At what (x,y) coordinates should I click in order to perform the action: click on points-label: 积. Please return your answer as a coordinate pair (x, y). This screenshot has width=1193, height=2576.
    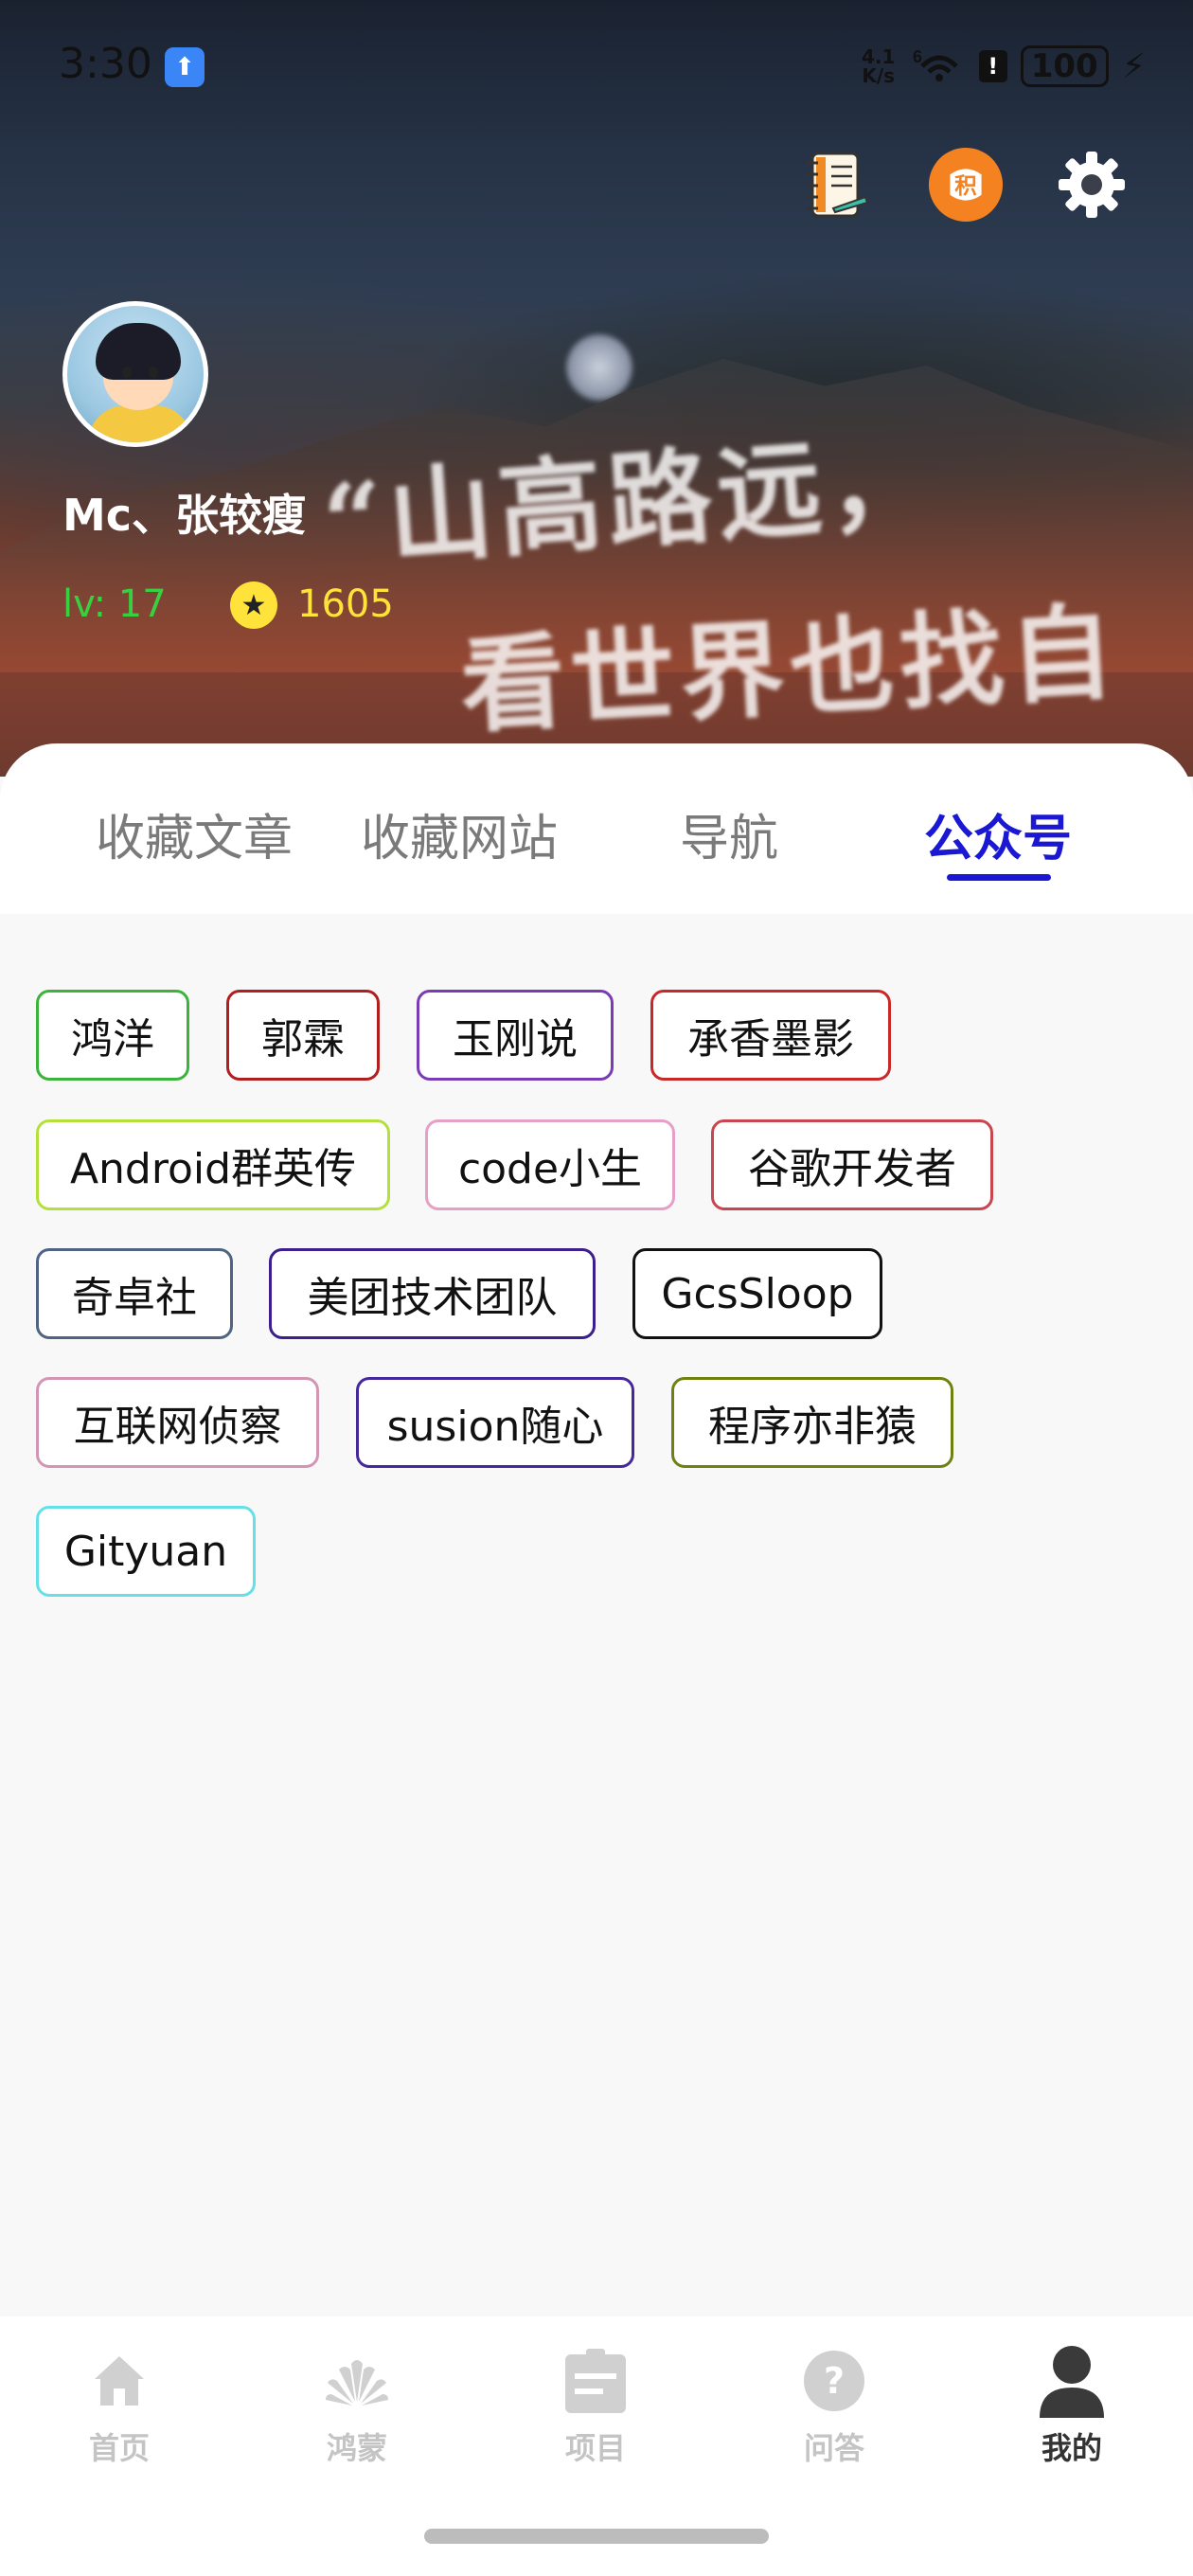
    Looking at the image, I should click on (965, 185).